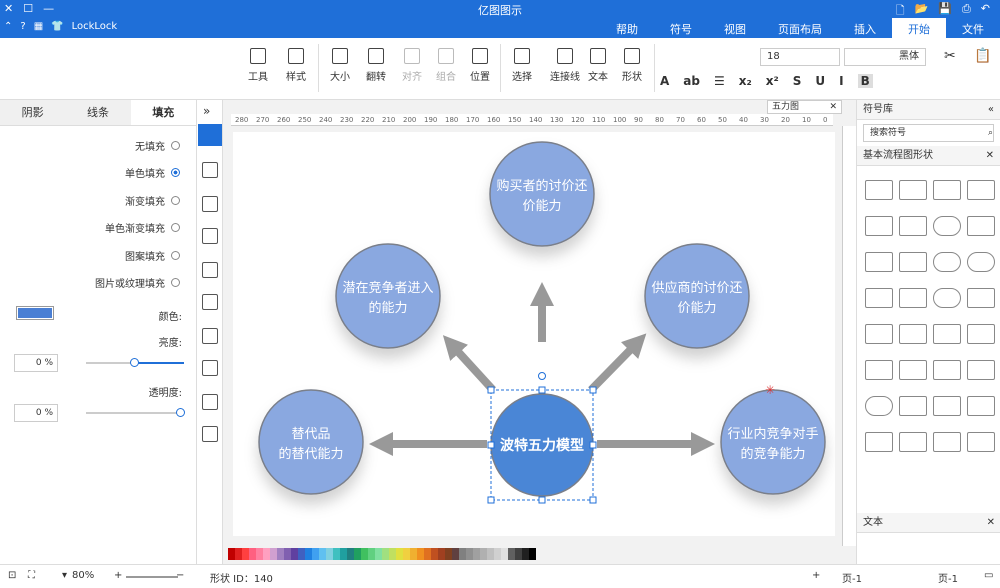 This screenshot has width=1000, height=588. Describe the element at coordinates (632, 65) in the screenshot. I see `shape-button: 形状` at that location.